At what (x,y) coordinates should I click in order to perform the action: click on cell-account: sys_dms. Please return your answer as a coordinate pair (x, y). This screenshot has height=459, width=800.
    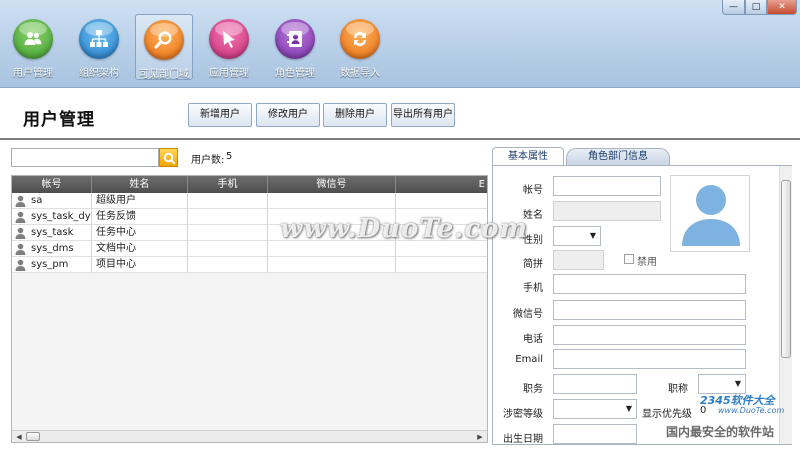
    Looking at the image, I should click on (52, 249).